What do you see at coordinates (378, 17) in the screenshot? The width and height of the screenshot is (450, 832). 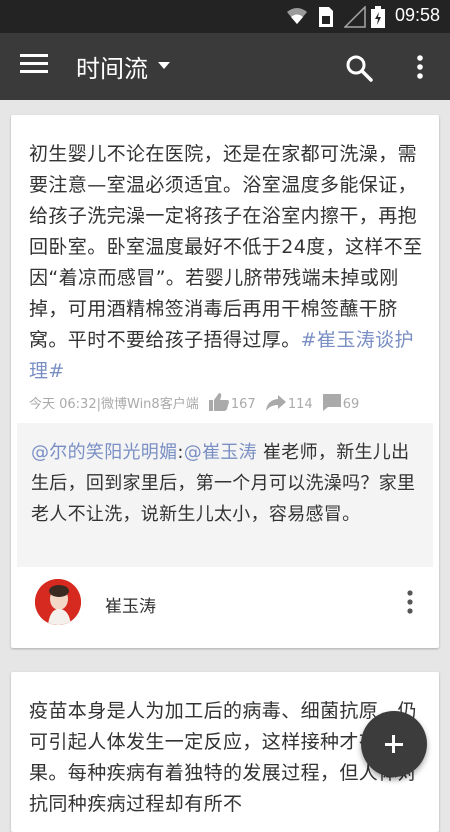 I see `battery-charging-icon` at bounding box center [378, 17].